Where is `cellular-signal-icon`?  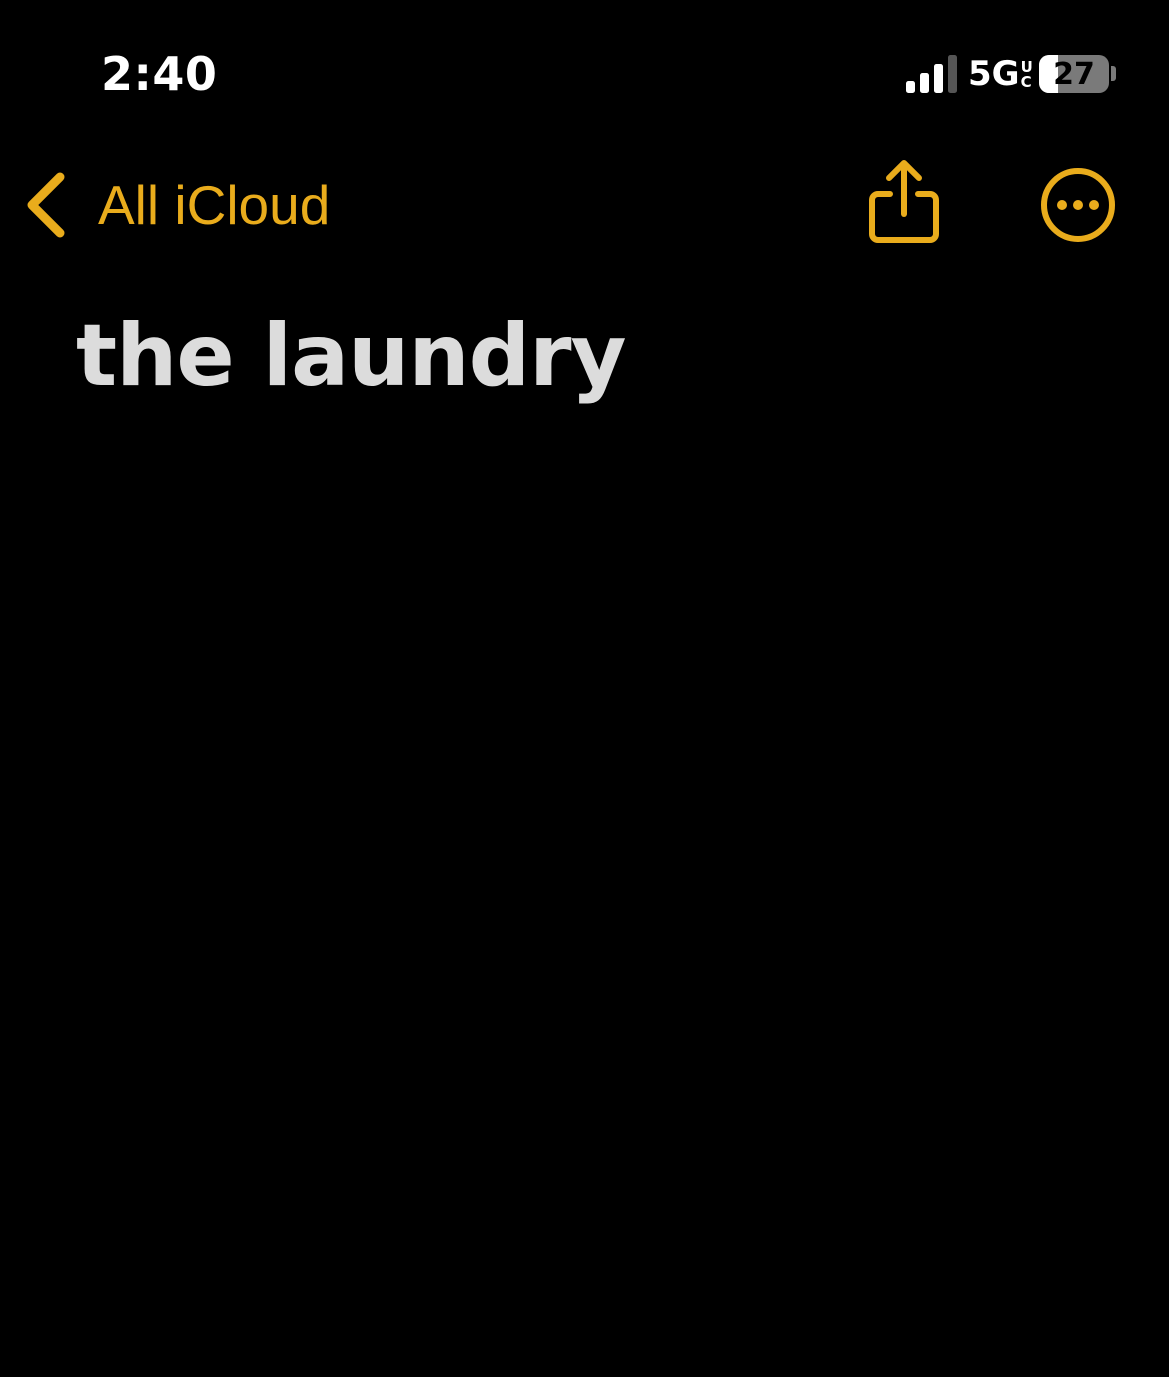
cellular-signal-icon is located at coordinates (931, 74).